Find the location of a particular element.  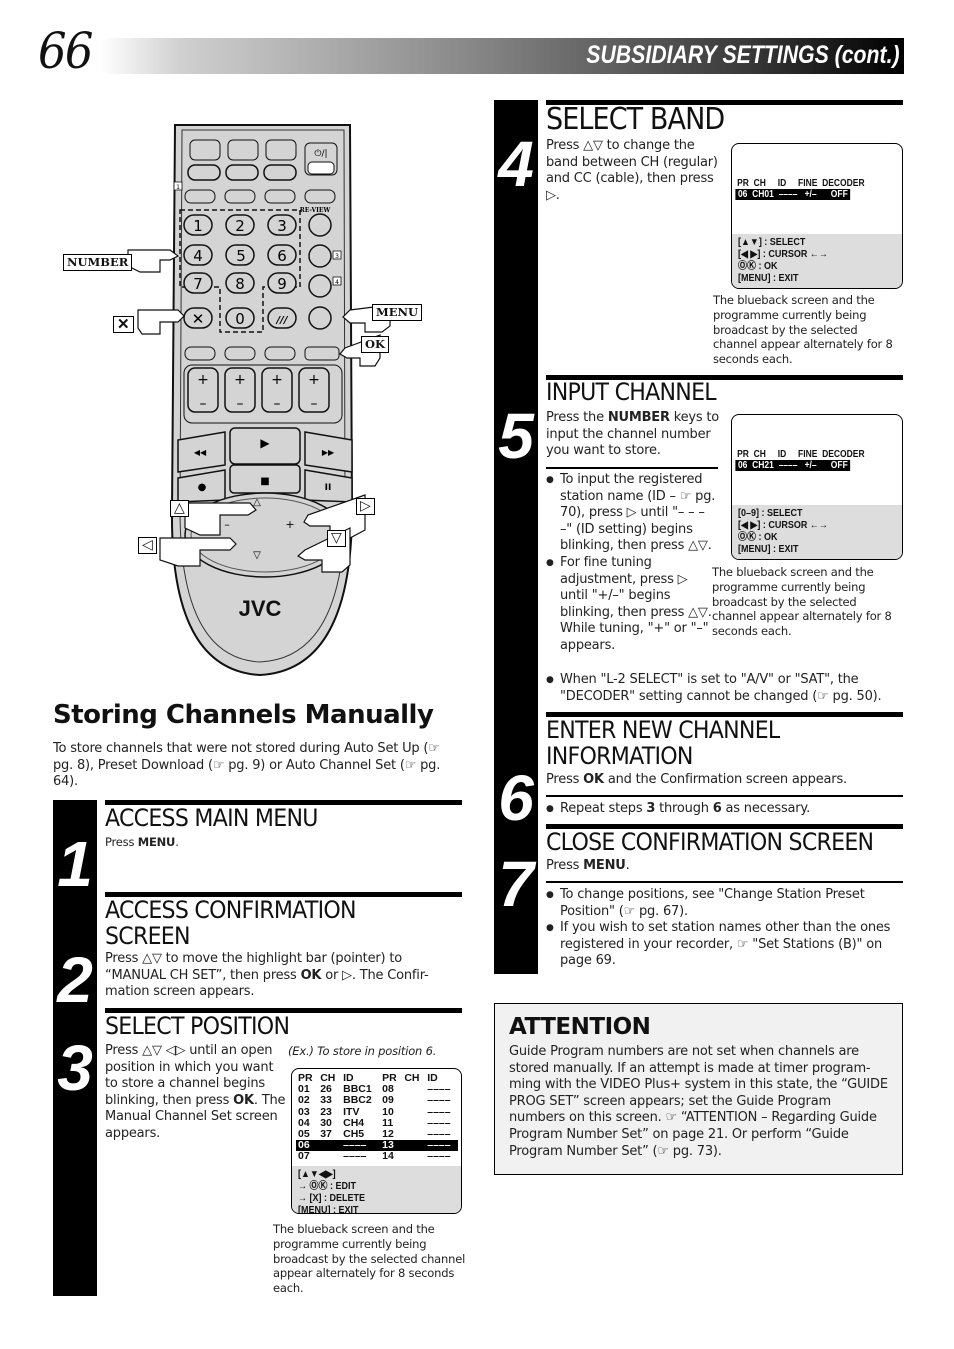

step-1-text: Press MENU. is located at coordinates (142, 842).